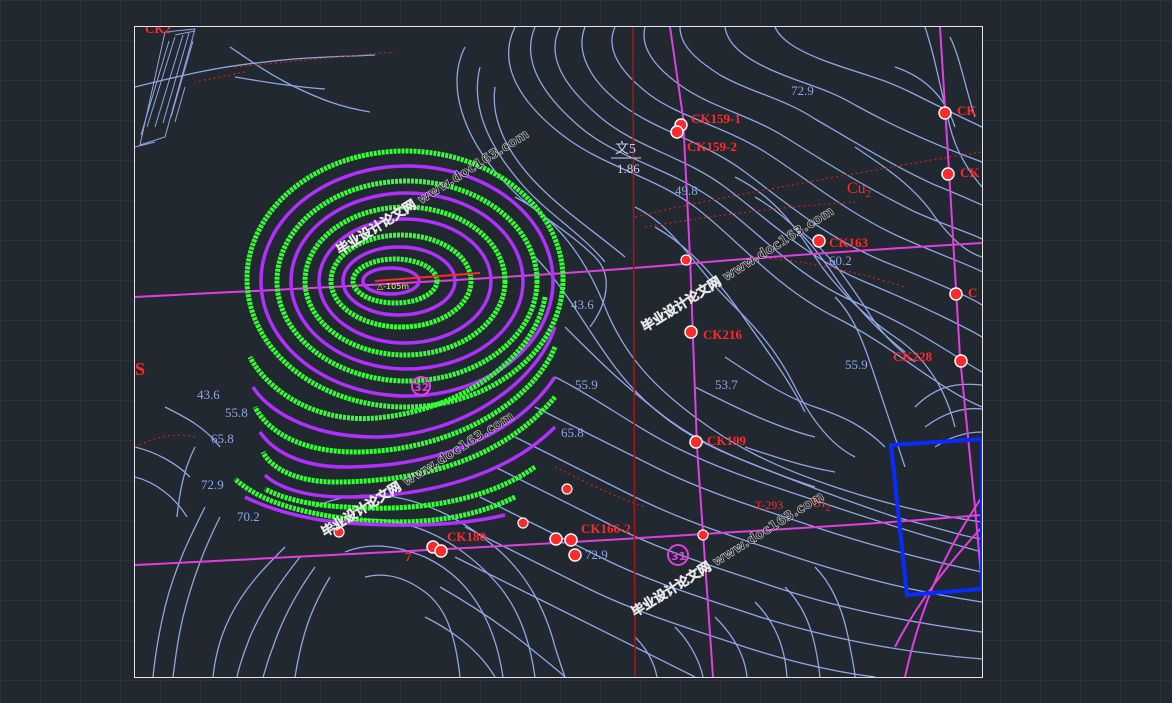 The height and width of the screenshot is (703, 1172). What do you see at coordinates (628, 168) in the screenshot?
I see `label-elev-1-86: 1.86` at bounding box center [628, 168].